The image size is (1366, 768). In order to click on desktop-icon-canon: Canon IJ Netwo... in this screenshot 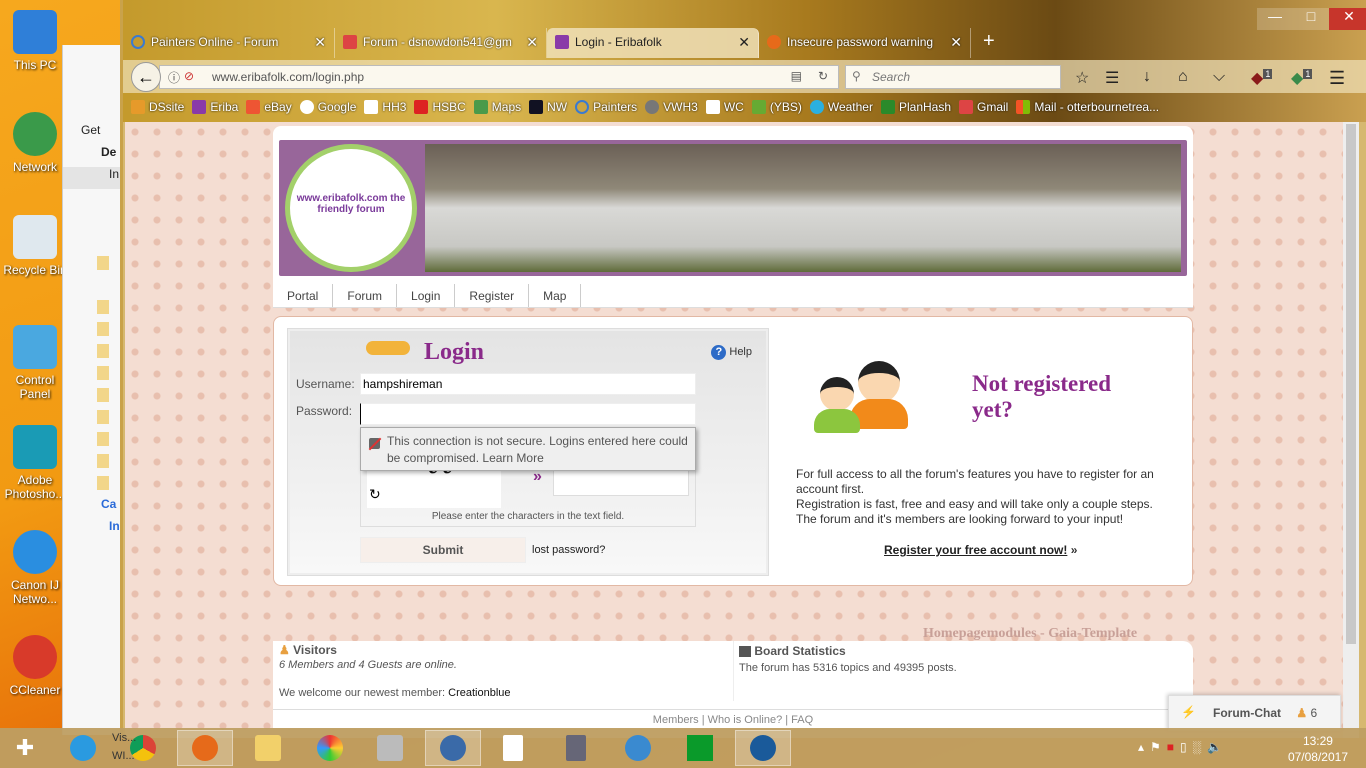, I will do `click(35, 568)`.